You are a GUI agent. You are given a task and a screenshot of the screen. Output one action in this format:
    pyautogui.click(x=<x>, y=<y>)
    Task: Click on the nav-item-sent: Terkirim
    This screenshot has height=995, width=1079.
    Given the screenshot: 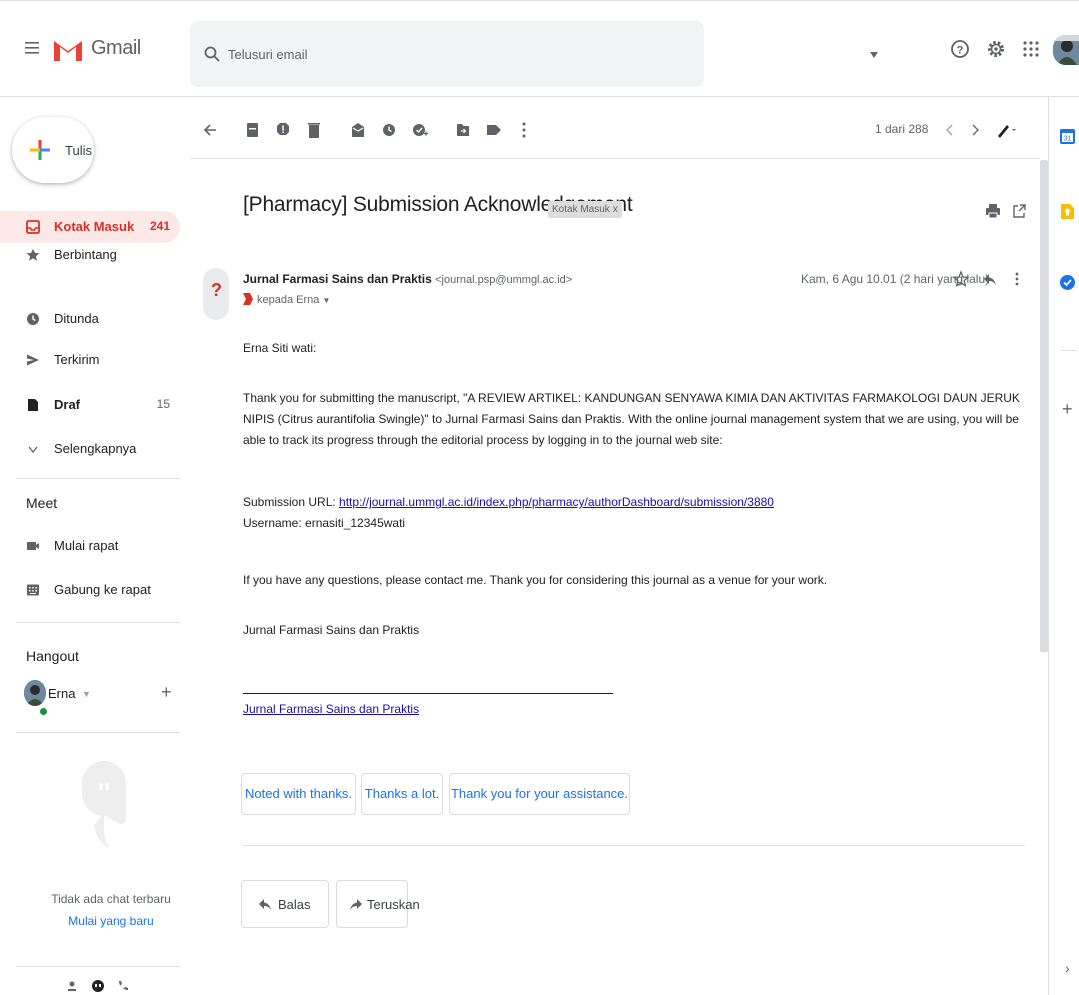 What is the action you would take?
    pyautogui.click(x=90, y=360)
    